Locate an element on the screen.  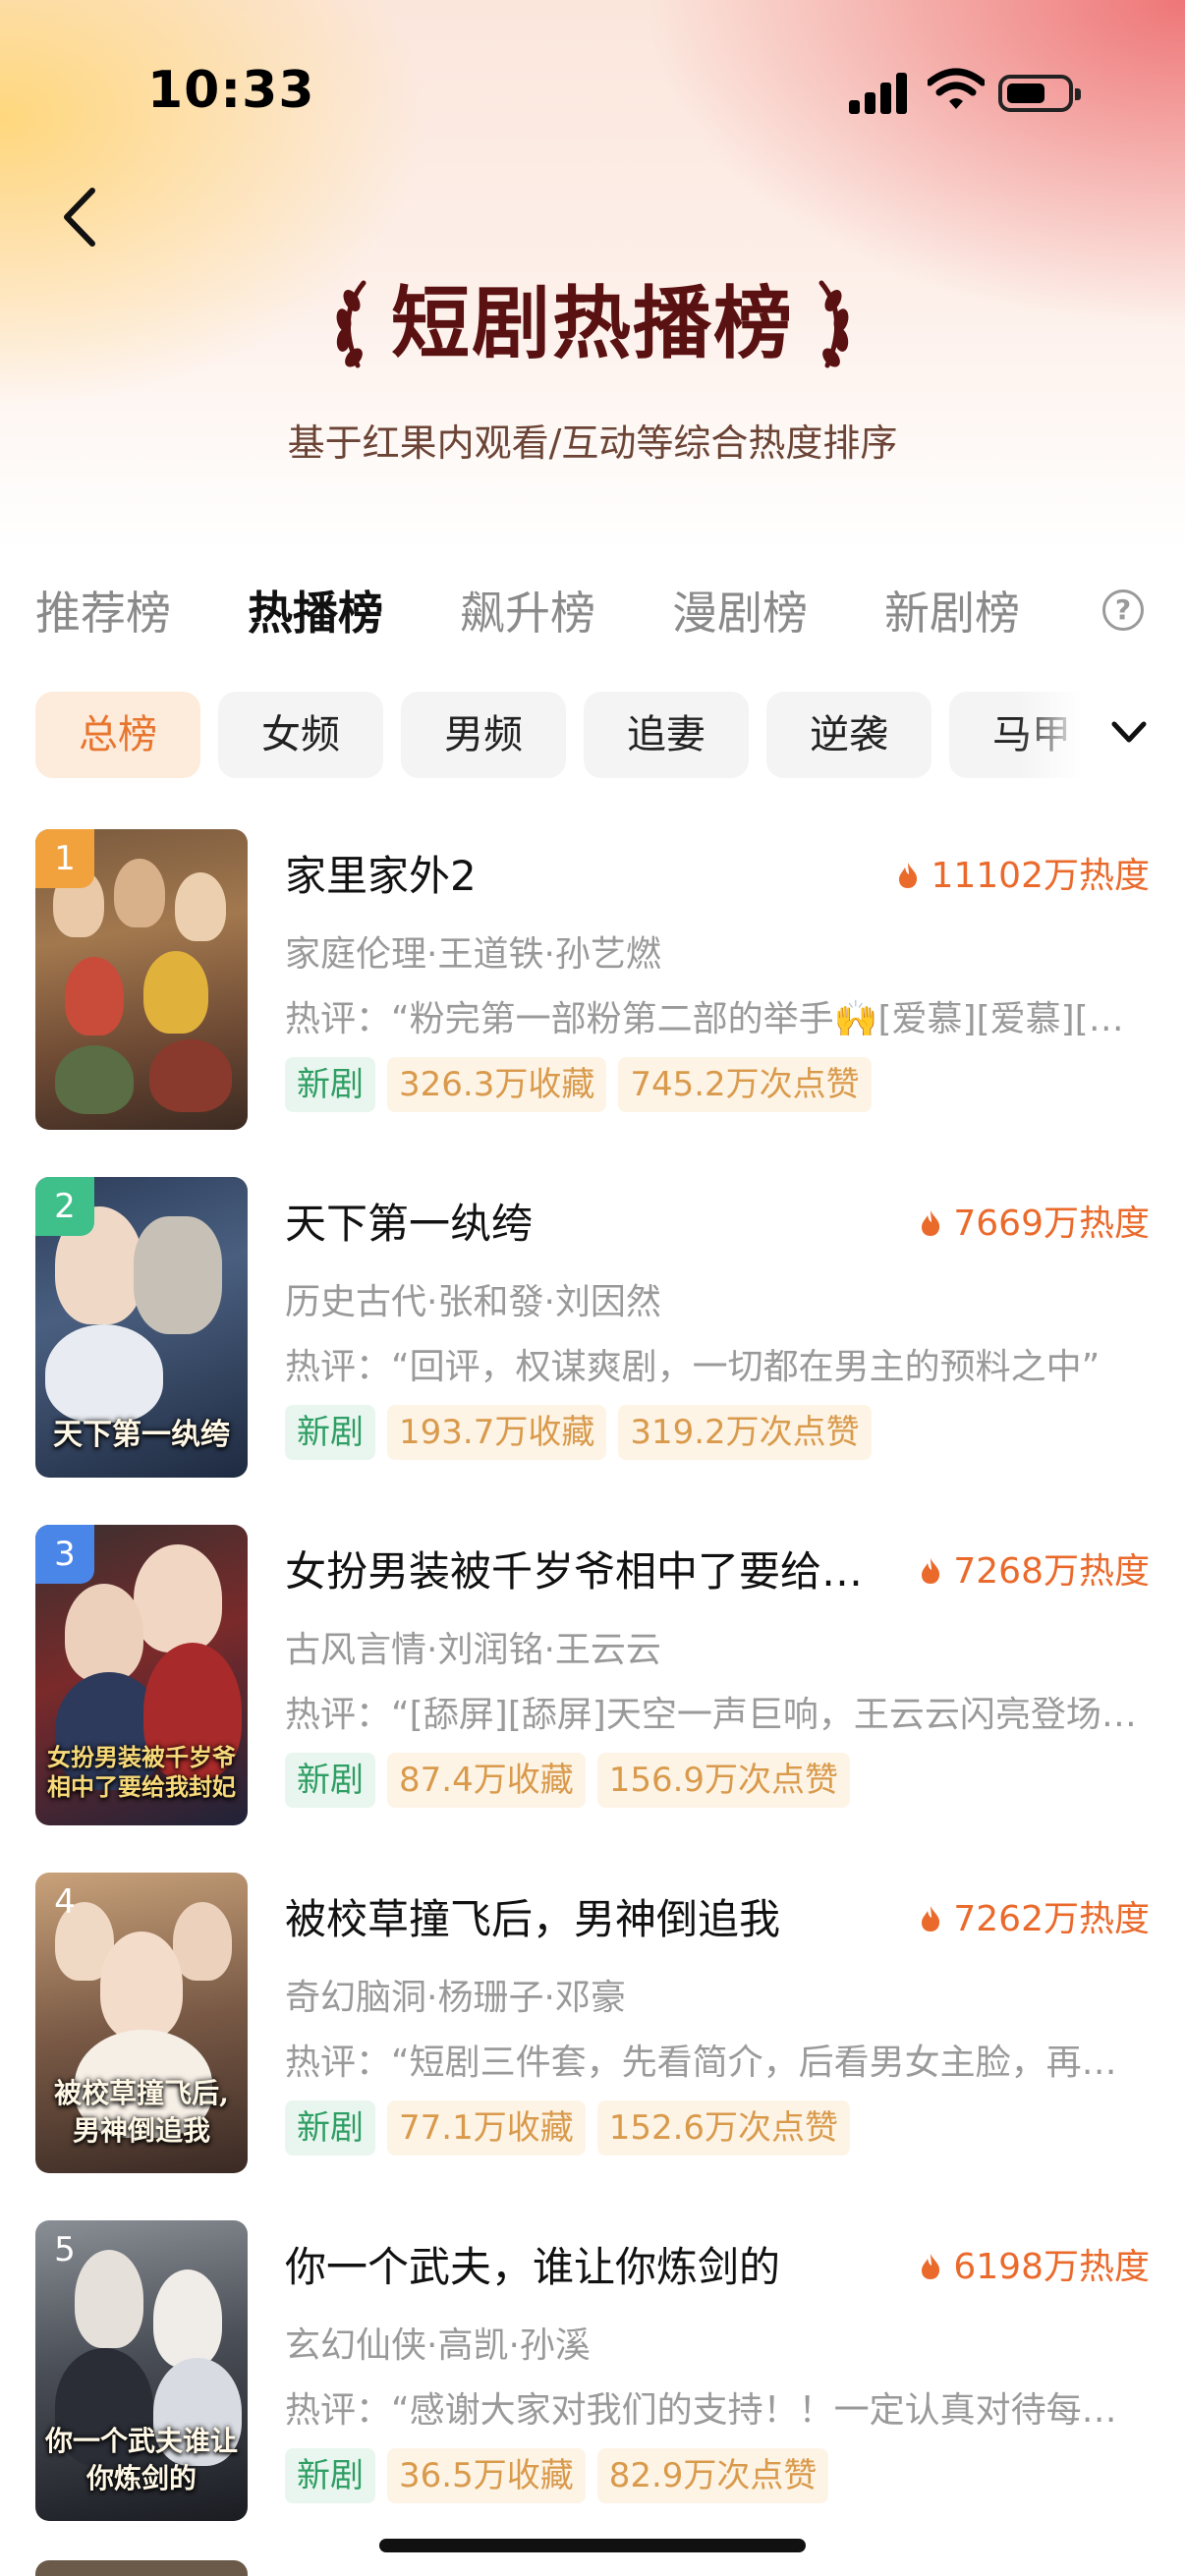
heat-label: 7268万热度 is located at coordinates (1052, 1571).